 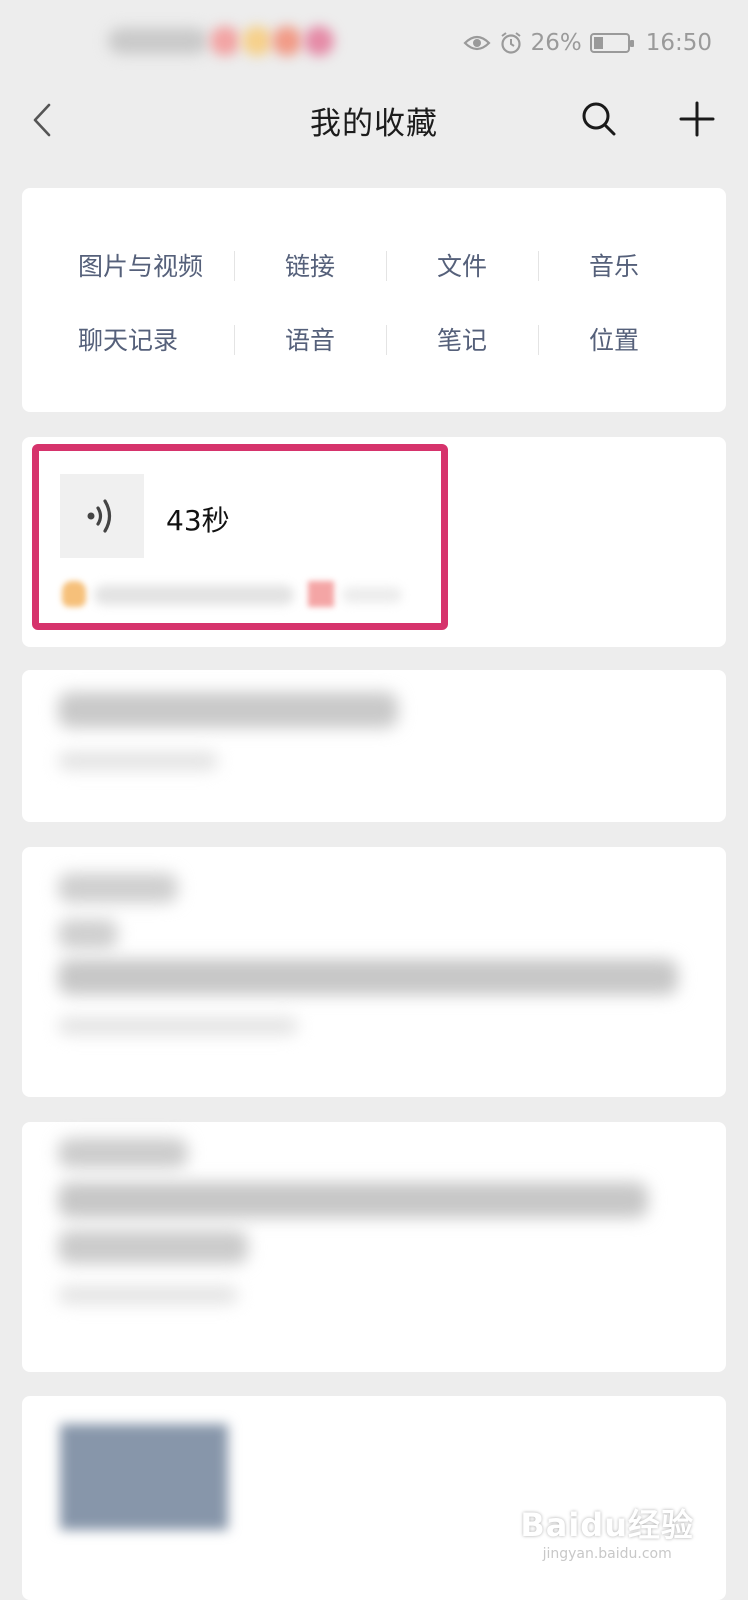 I want to click on add-button, so click(x=697, y=119).